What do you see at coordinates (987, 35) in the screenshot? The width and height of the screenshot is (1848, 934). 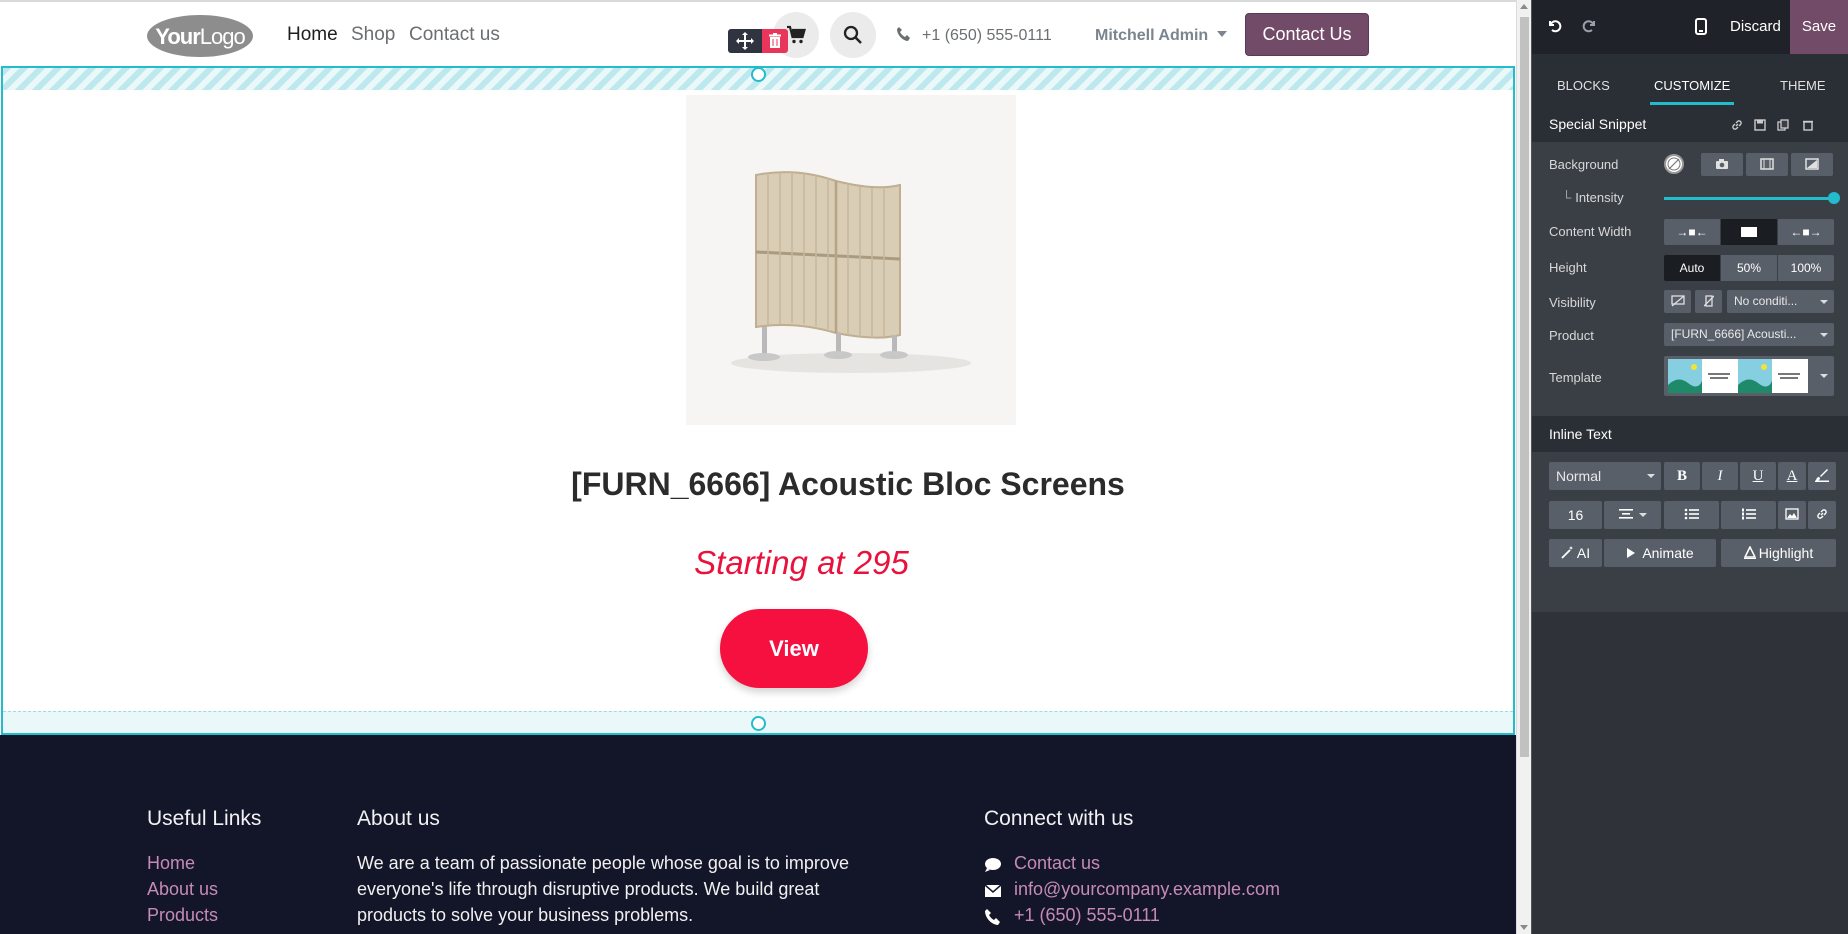 I see `header-phone-text: +1 (650) 555-0111` at bounding box center [987, 35].